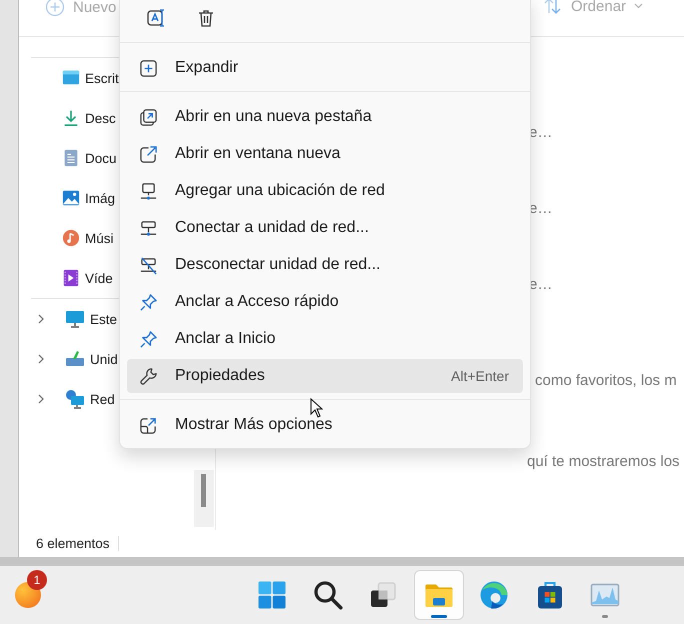  I want to click on nav-item: Red, so click(75, 399).